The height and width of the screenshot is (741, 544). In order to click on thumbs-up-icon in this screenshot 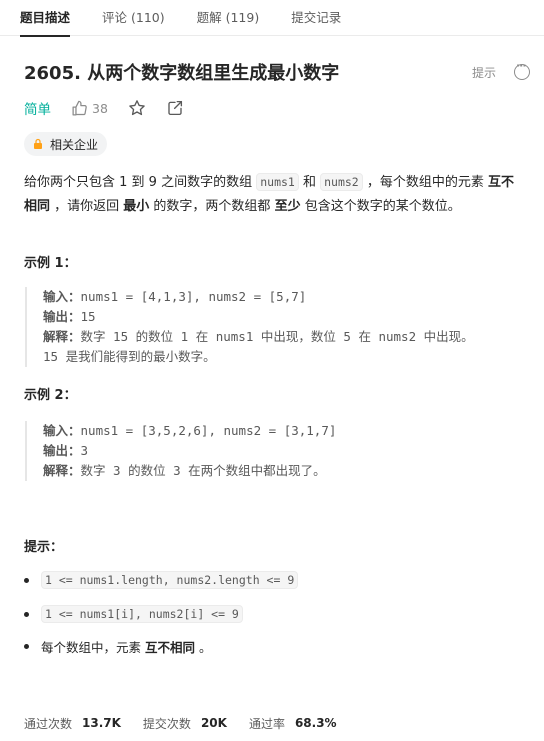, I will do `click(79, 108)`.